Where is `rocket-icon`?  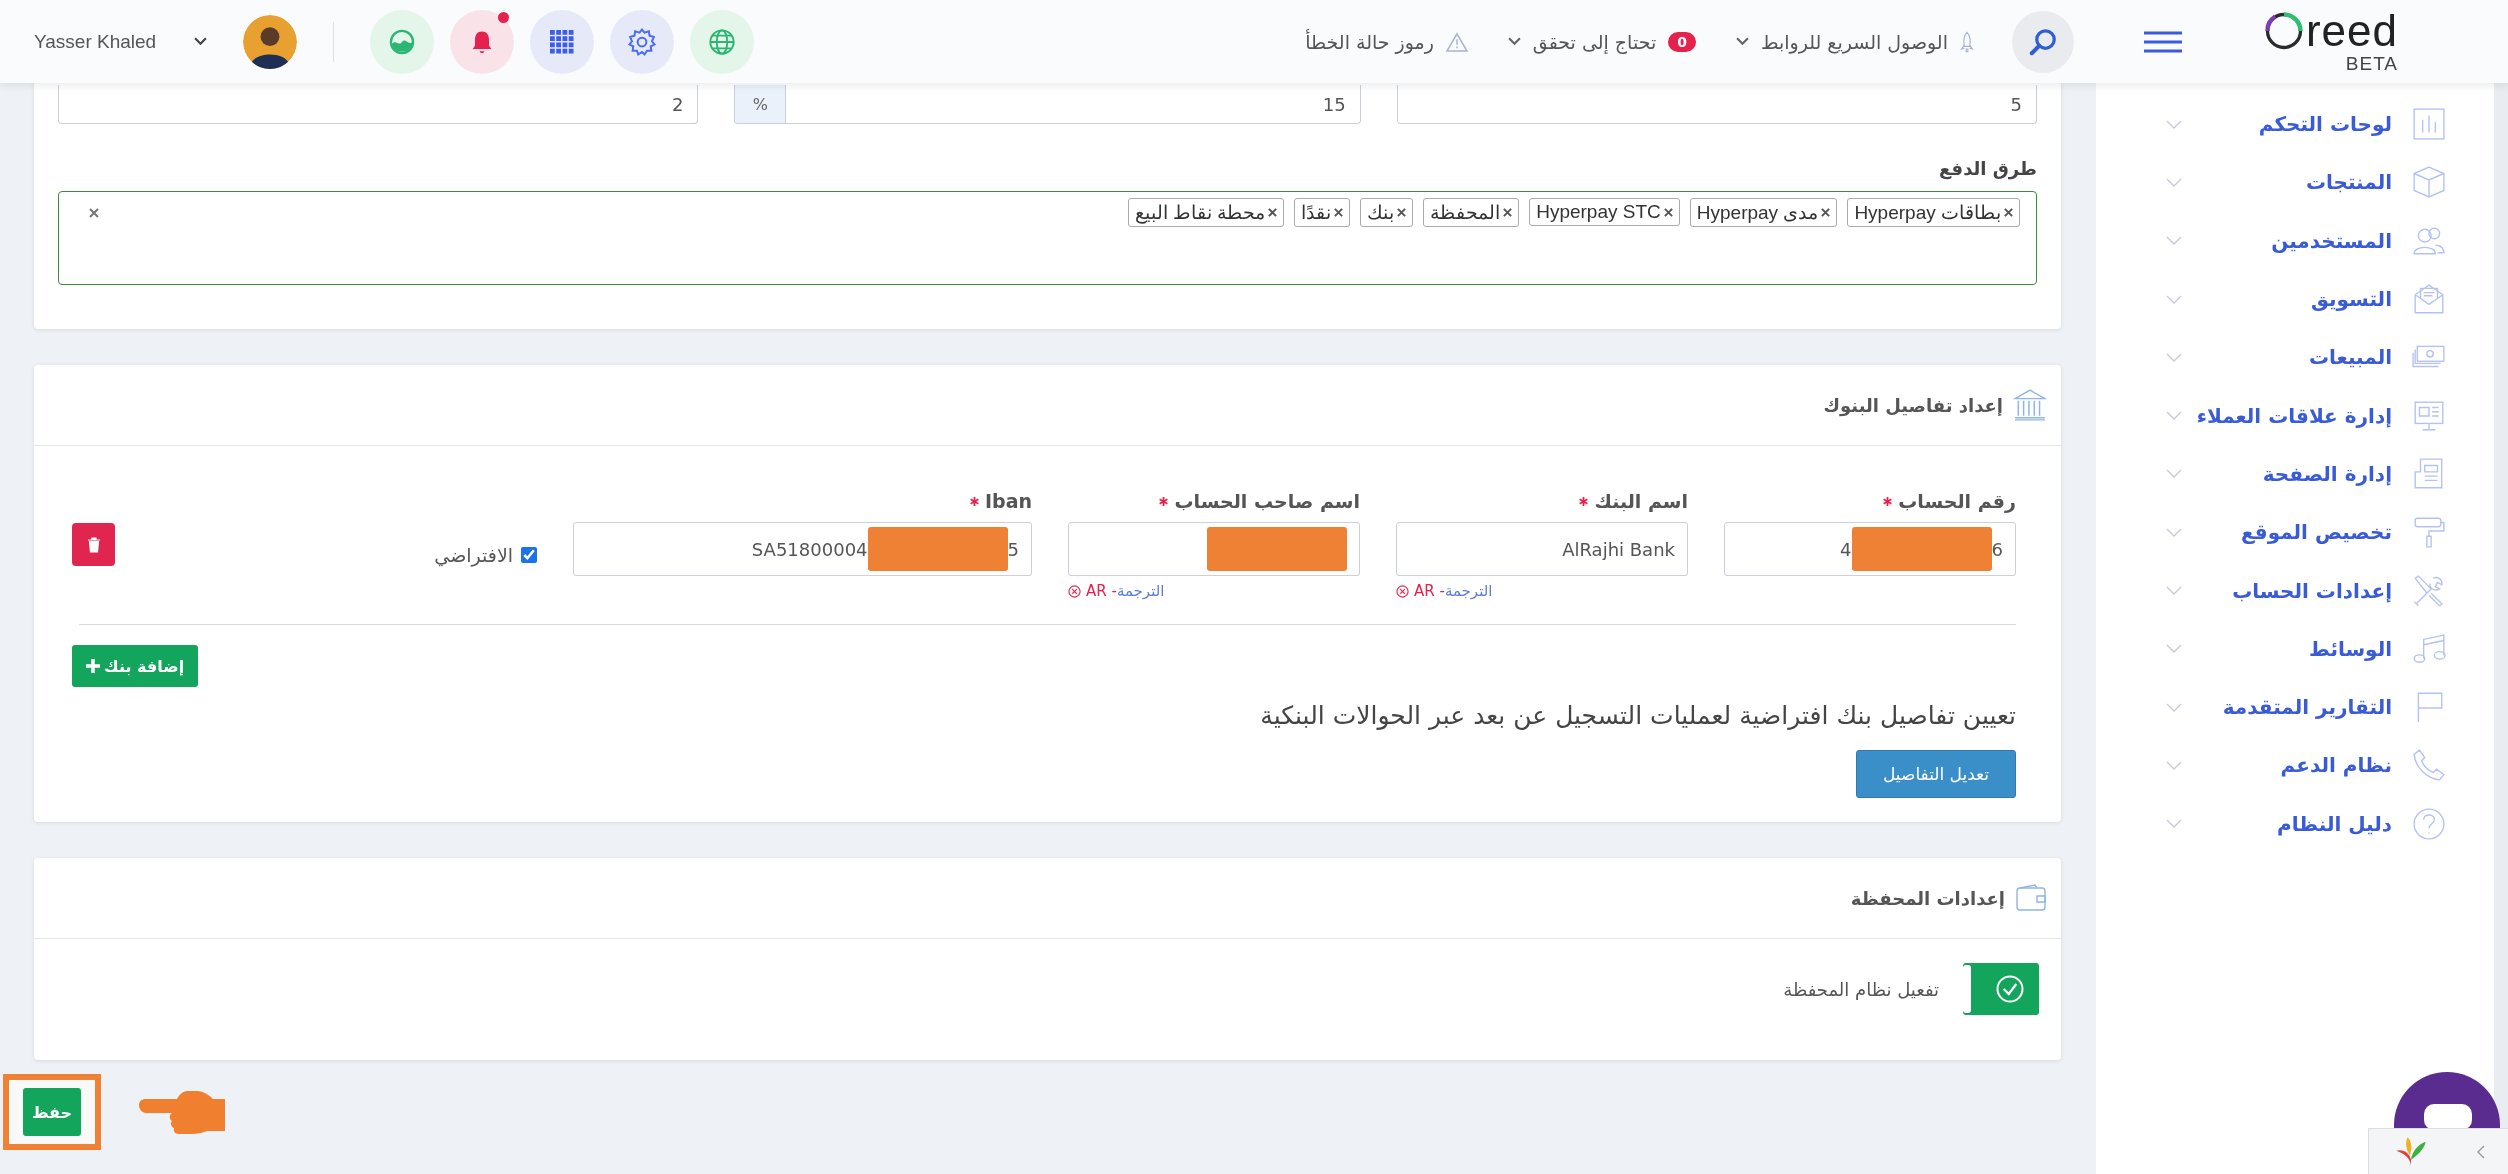
rocket-icon is located at coordinates (1966, 41).